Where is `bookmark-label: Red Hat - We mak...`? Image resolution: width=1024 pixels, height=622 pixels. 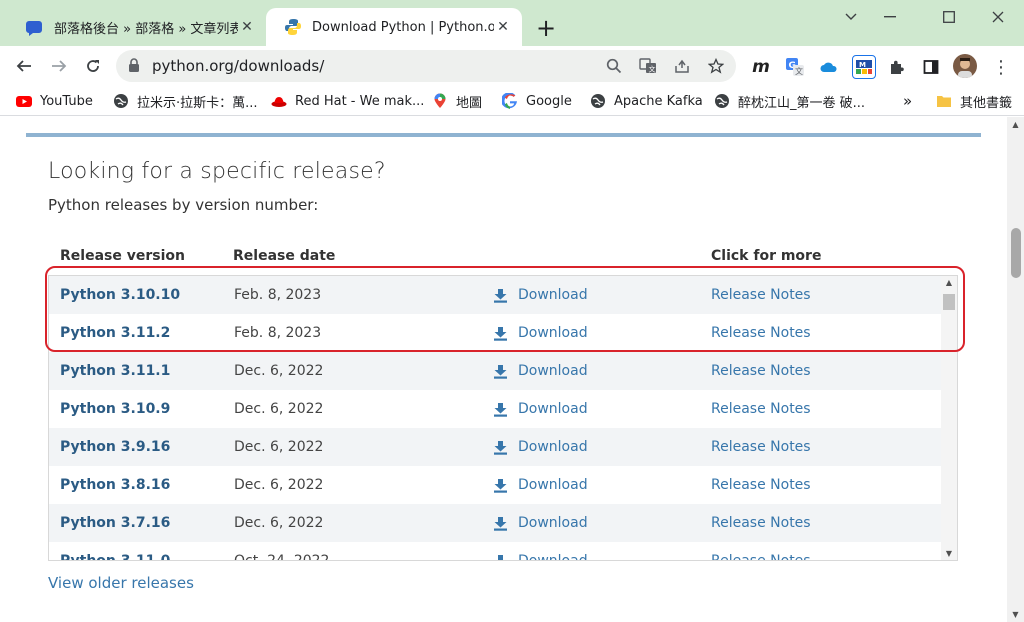
bookmark-label: Red Hat - We mak... is located at coordinates (360, 101).